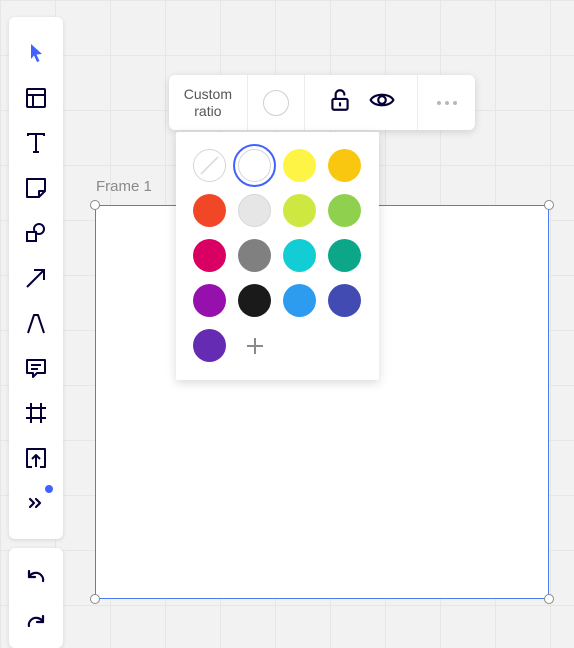 The width and height of the screenshot is (574, 648). Describe the element at coordinates (208, 110) in the screenshot. I see `aspect-ratio-label-line2: ratio` at that location.